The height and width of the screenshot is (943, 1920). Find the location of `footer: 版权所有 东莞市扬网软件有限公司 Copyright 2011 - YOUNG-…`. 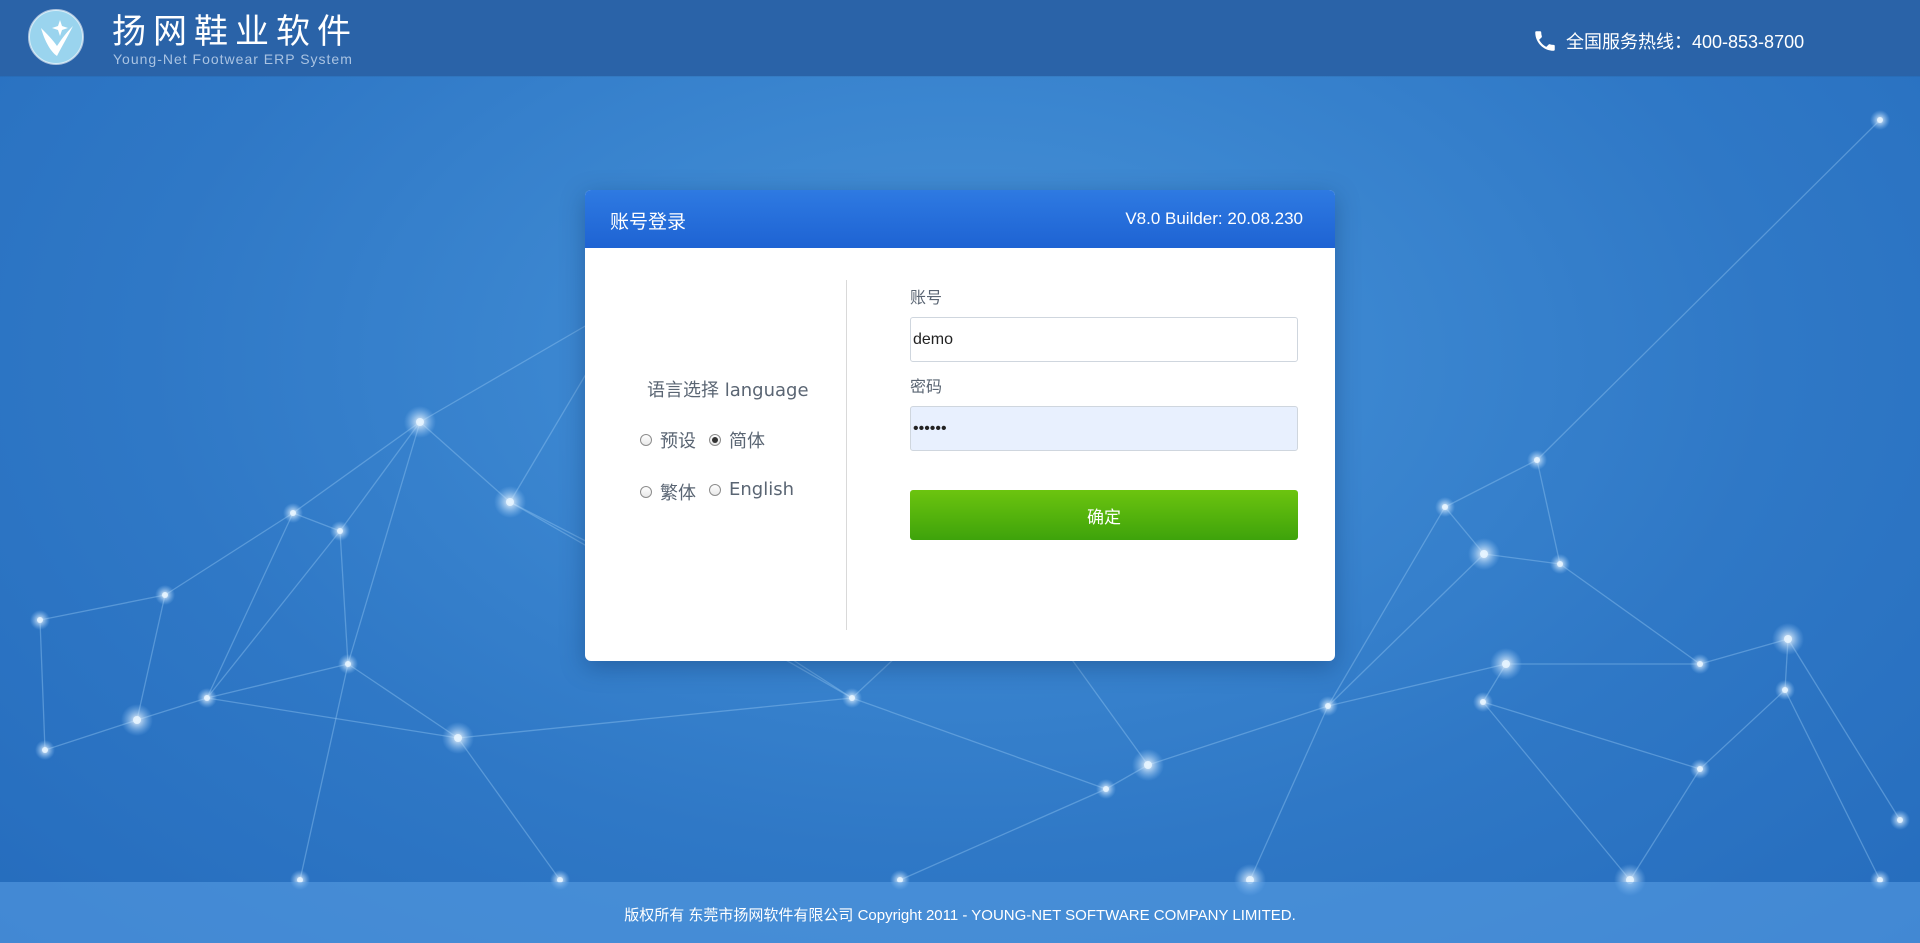

footer: 版权所有 东莞市扬网软件有限公司 Copyright 2011 - YOUNG-… is located at coordinates (960, 912).